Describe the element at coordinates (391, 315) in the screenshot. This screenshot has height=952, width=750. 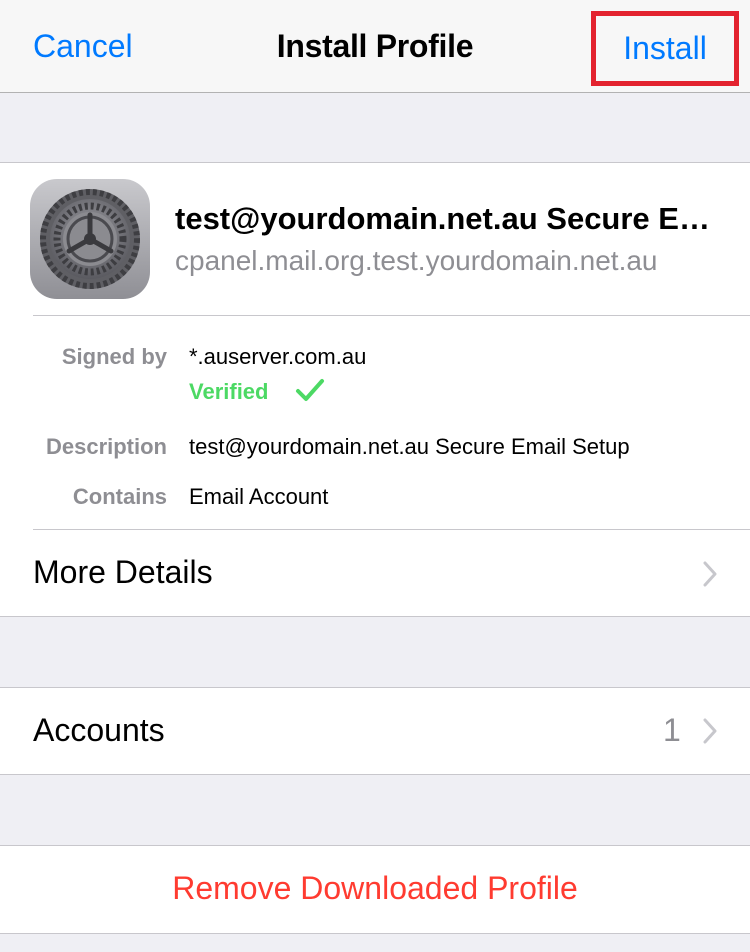
I see `divider` at that location.